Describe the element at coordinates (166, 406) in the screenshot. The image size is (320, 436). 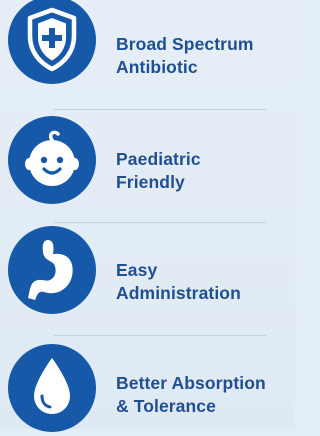
I see `feature-label-line2: & Tolerance` at that location.